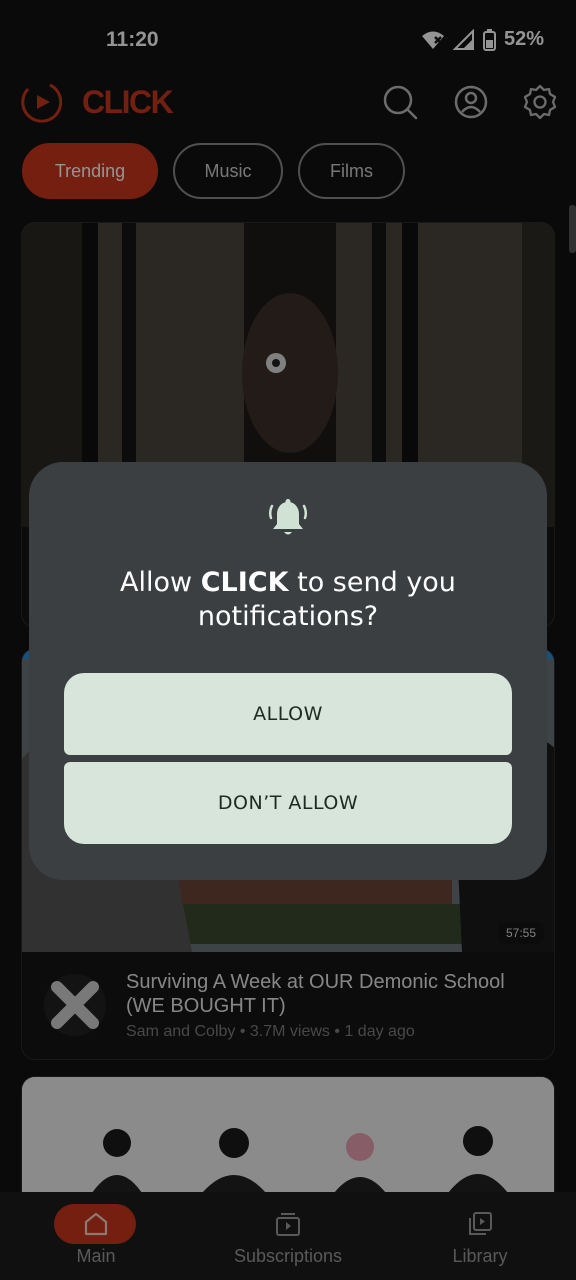 This screenshot has height=1280, width=576. Describe the element at coordinates (288, 517) in the screenshot. I see `bell-icon` at that location.